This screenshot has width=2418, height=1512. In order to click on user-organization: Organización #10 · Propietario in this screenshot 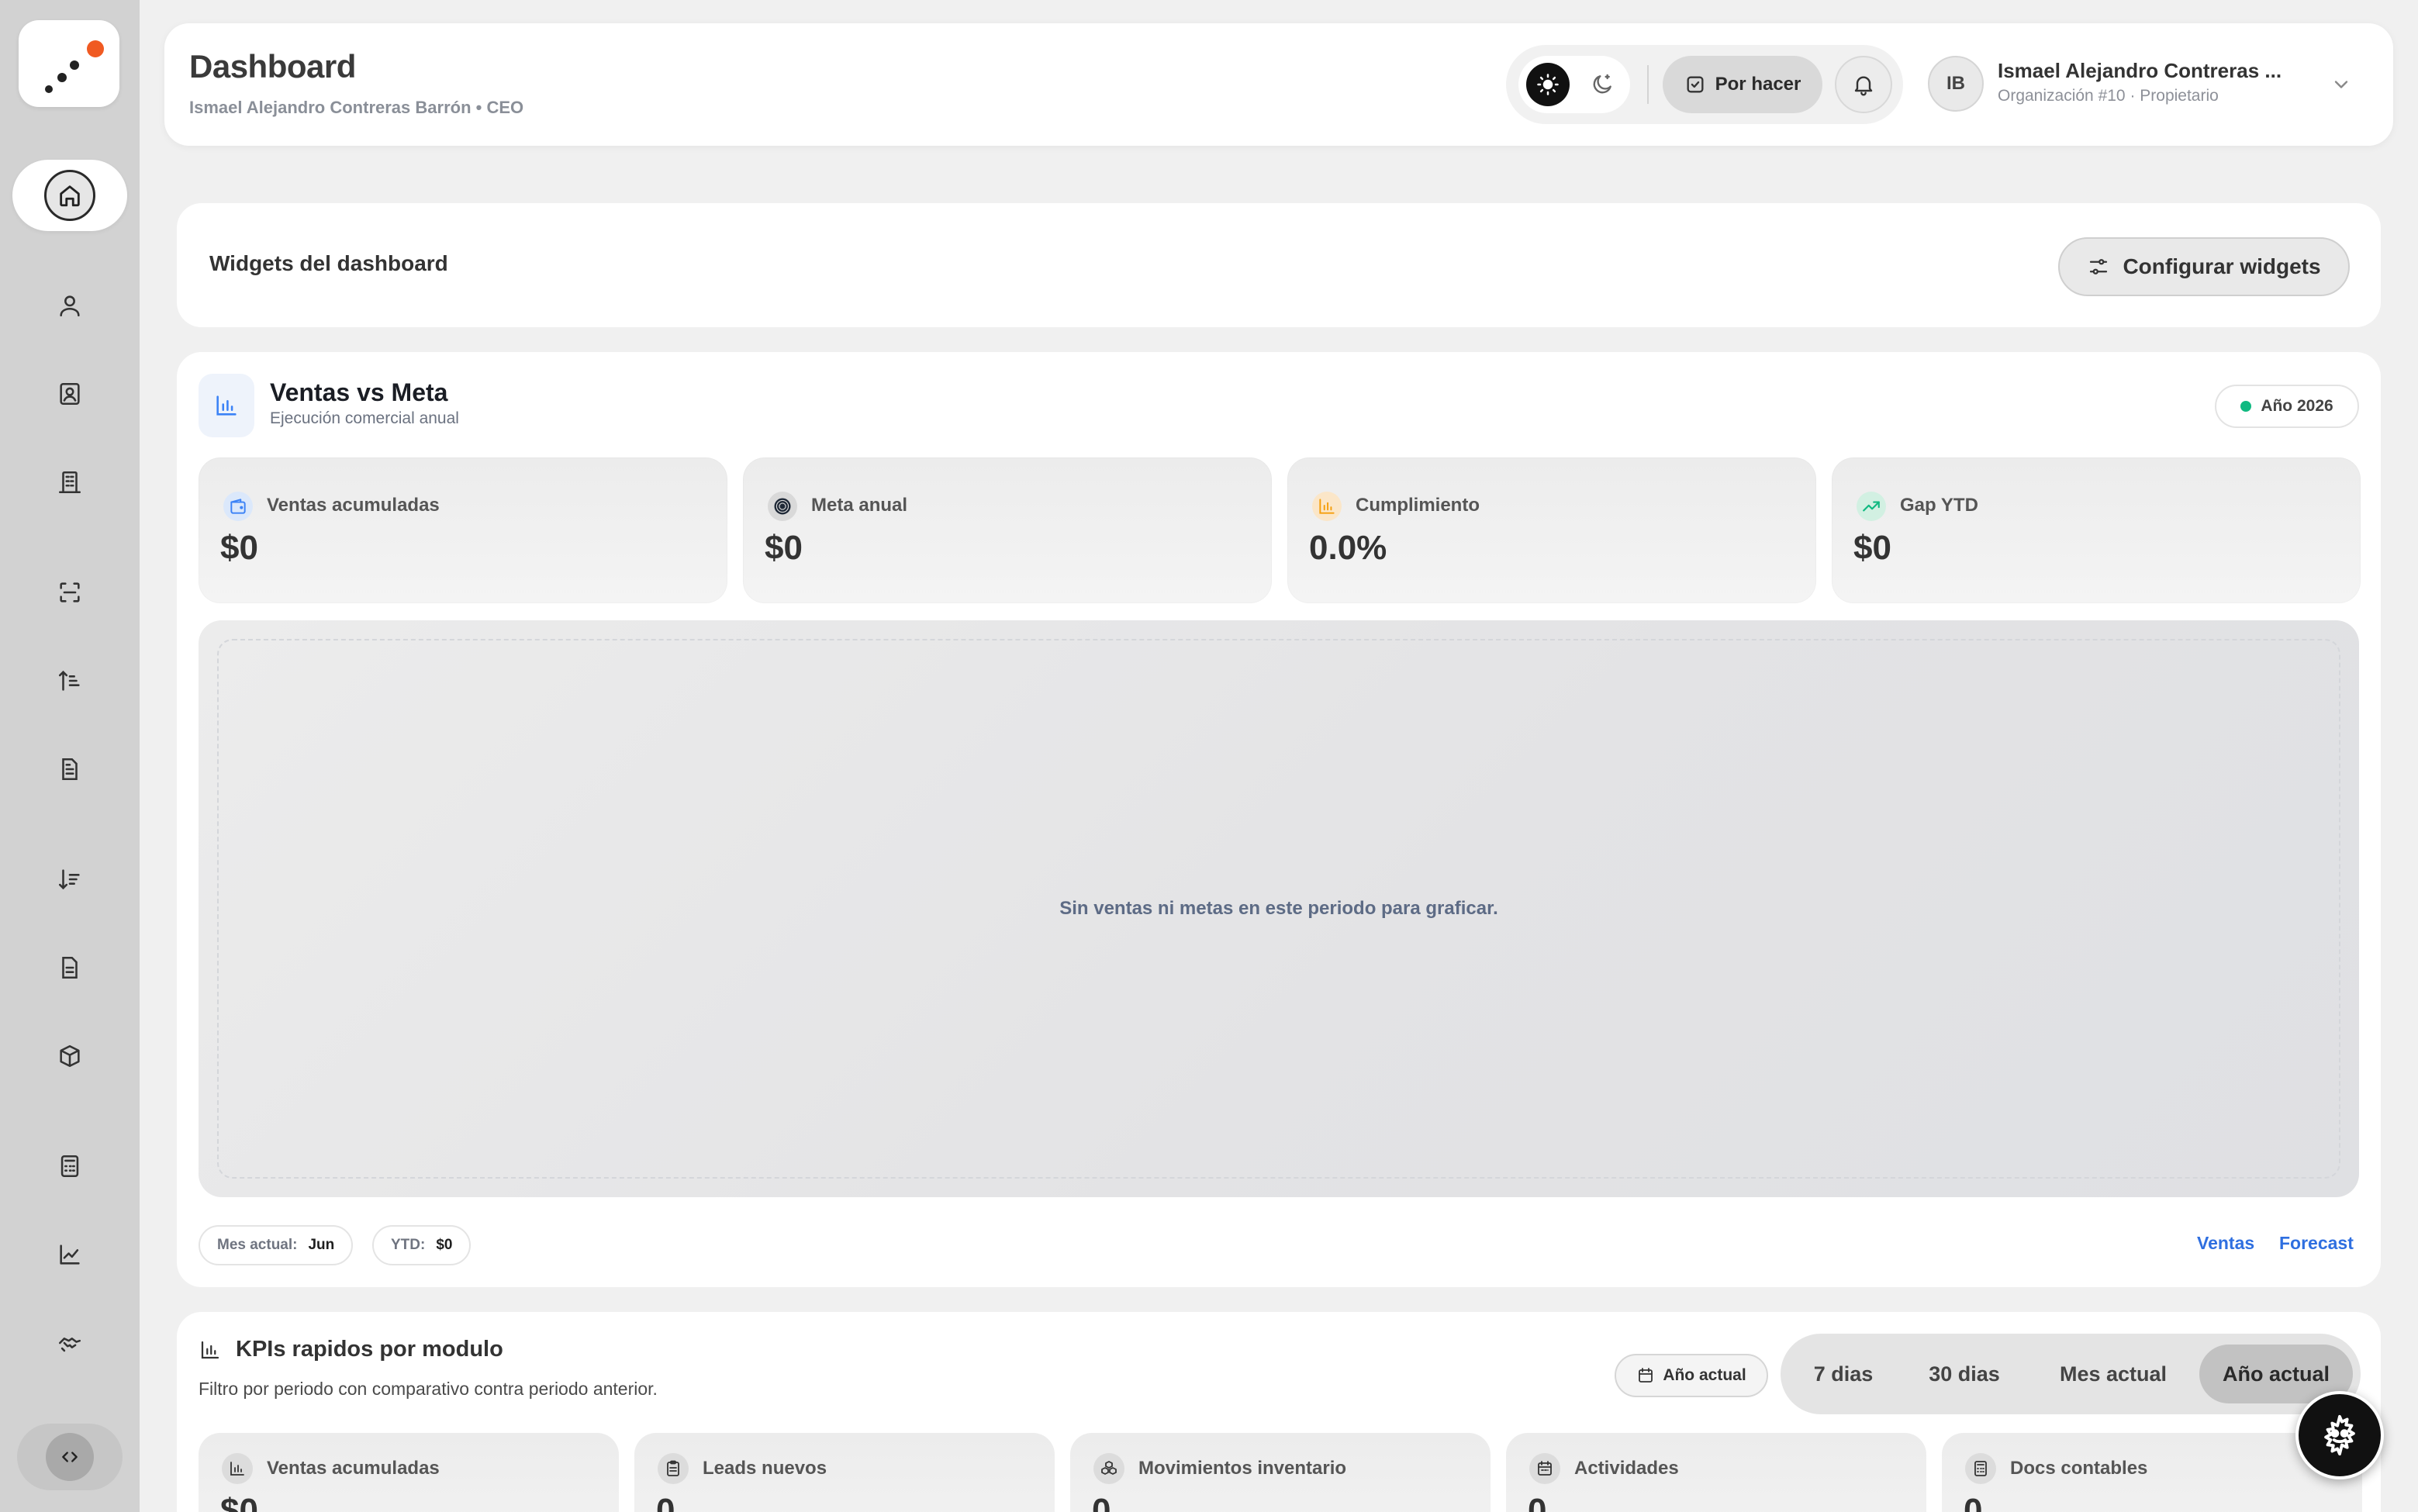, I will do `click(2108, 96)`.